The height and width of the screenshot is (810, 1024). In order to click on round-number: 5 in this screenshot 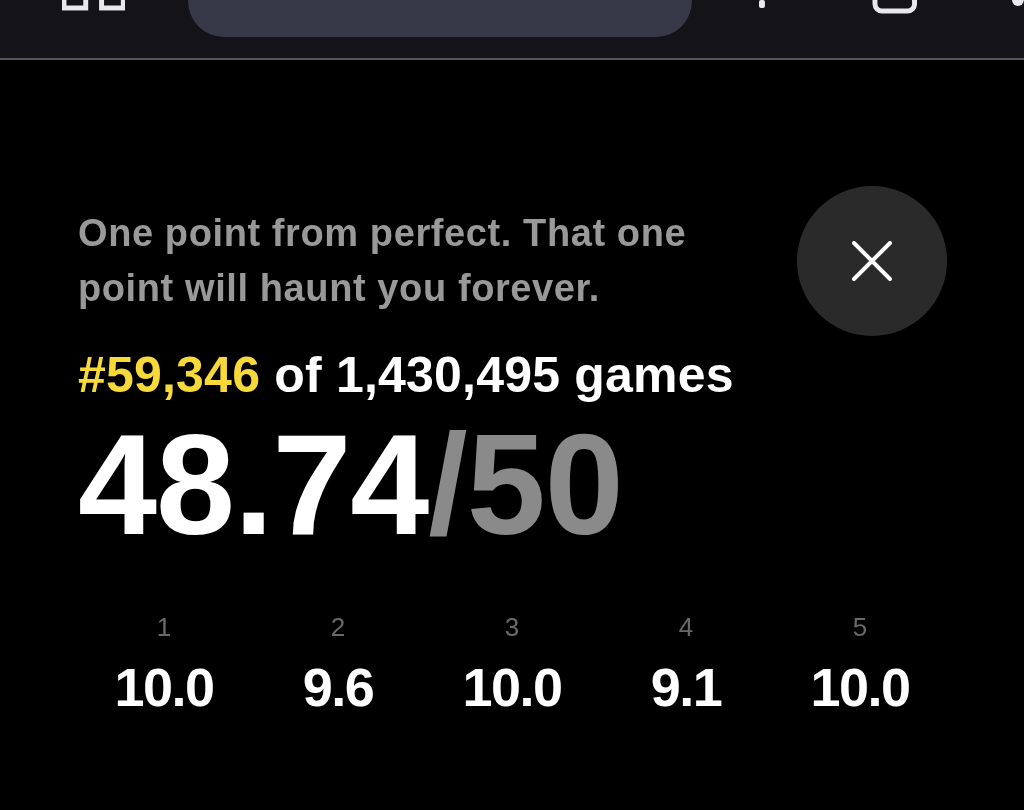, I will do `click(860, 627)`.